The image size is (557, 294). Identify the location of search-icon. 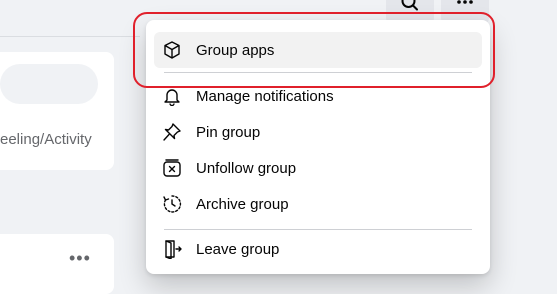
(410, 9).